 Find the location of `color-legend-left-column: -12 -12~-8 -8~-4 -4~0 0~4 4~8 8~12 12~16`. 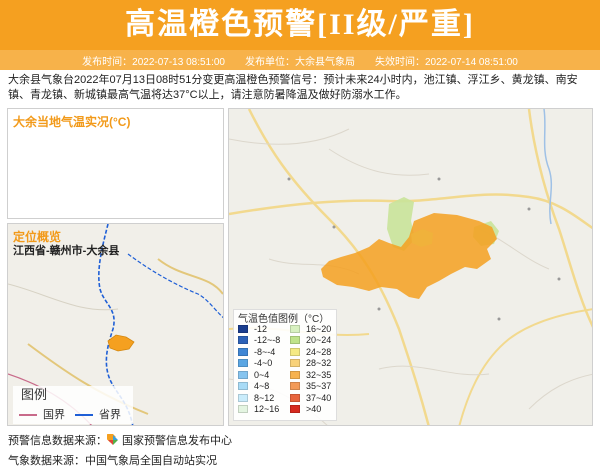

color-legend-left-column: -12 -12~-8 -8~-4 -4~0 0~4 4~8 8~12 12~16 is located at coordinates (259, 369).